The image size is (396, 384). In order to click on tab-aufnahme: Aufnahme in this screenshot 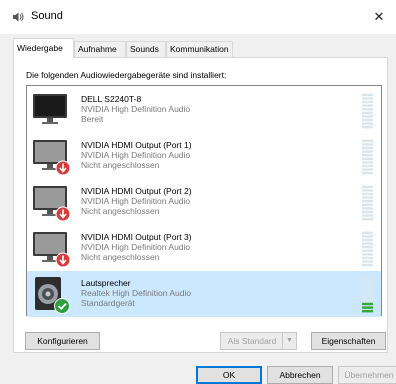, I will do `click(100, 49)`.